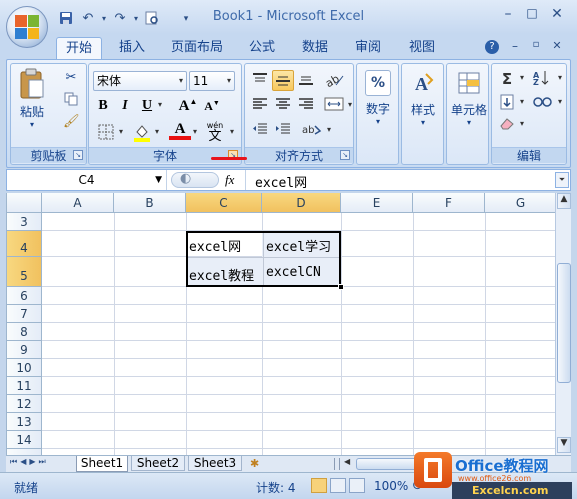  What do you see at coordinates (71, 78) in the screenshot?
I see `cut-icon: ✂` at bounding box center [71, 78].